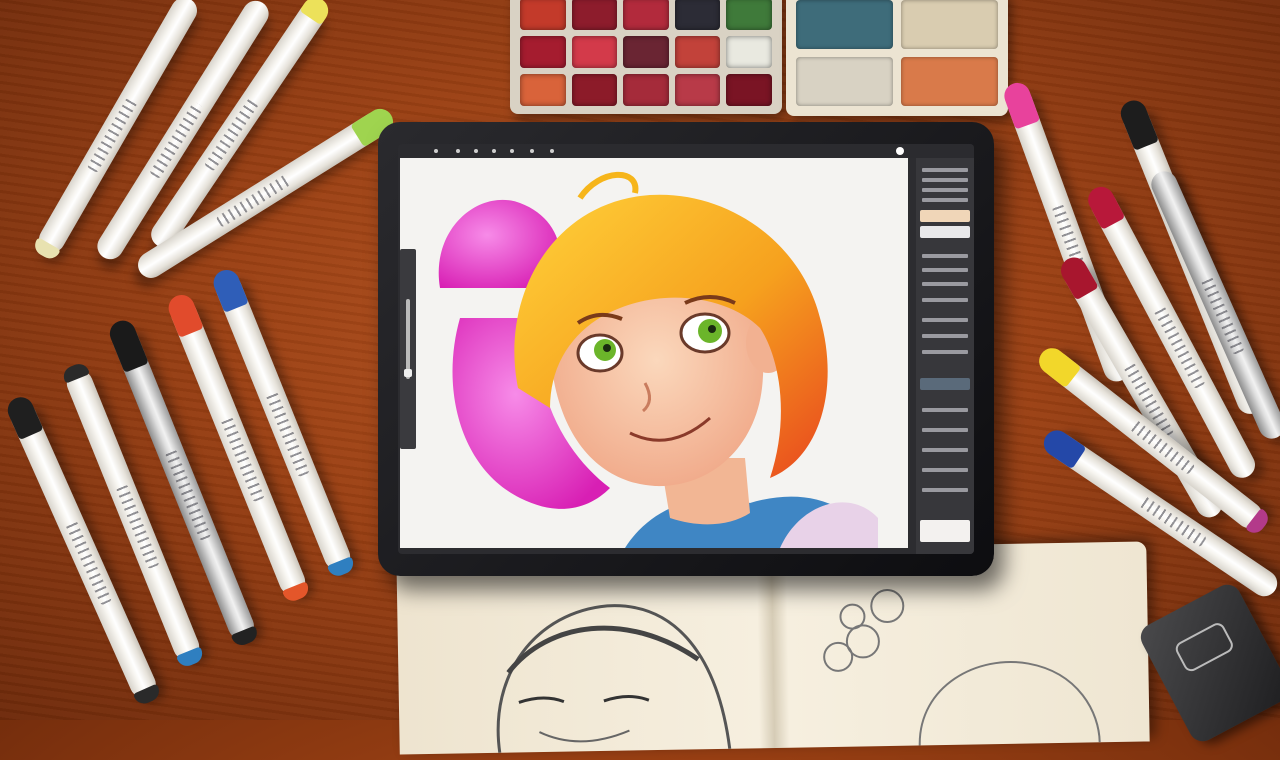 This screenshot has height=760, width=1280. What do you see at coordinates (408, 339) in the screenshot?
I see `slider-track` at bounding box center [408, 339].